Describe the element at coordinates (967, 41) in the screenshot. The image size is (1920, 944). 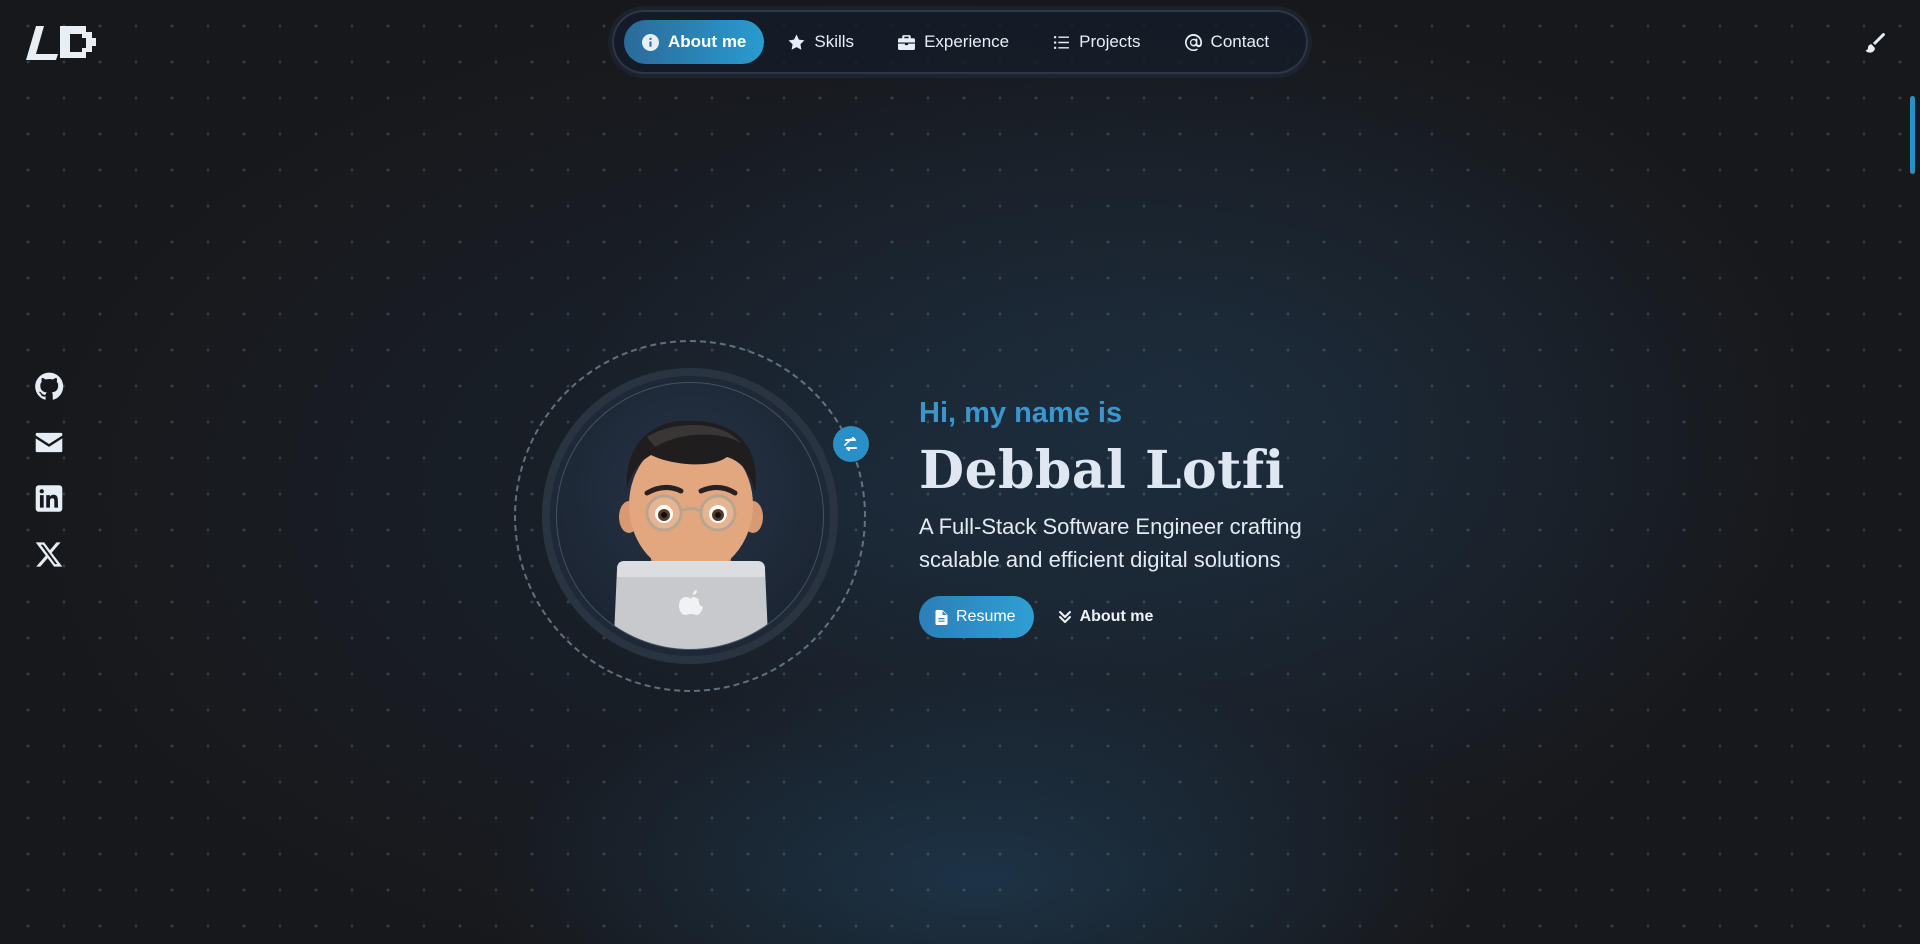
I see `nav-experience-label: Experience` at that location.